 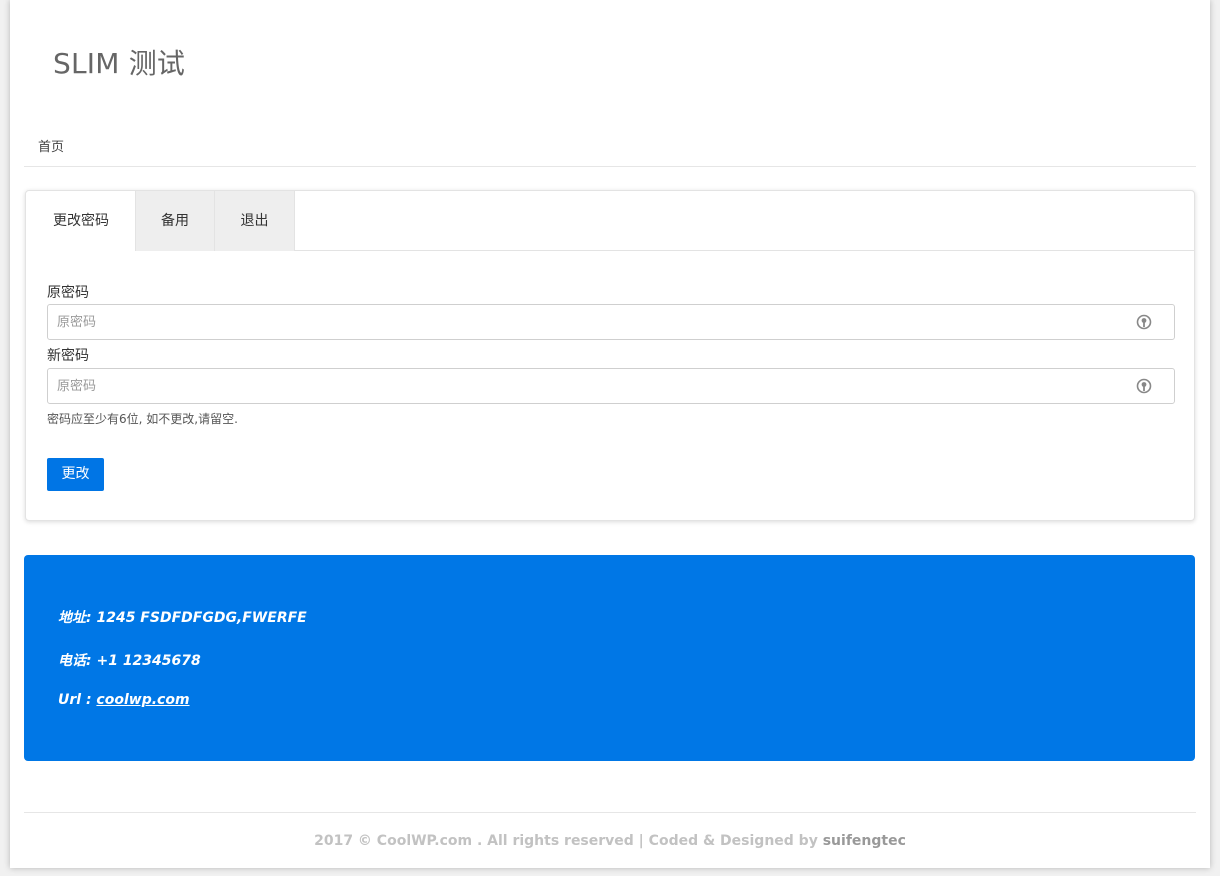 What do you see at coordinates (81, 221) in the screenshot?
I see `tab-change-password: 更改密码` at bounding box center [81, 221].